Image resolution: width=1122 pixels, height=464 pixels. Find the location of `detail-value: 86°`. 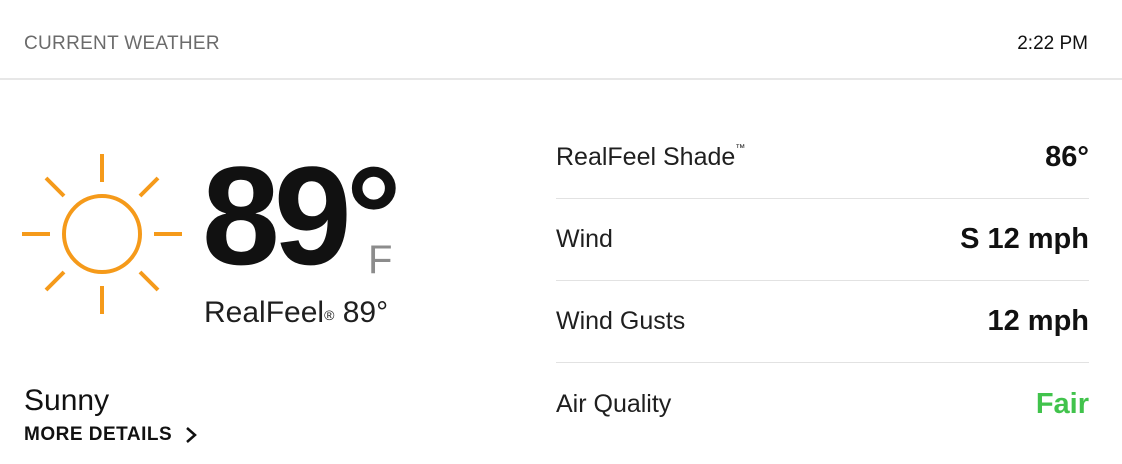

detail-value: 86° is located at coordinates (1067, 157).